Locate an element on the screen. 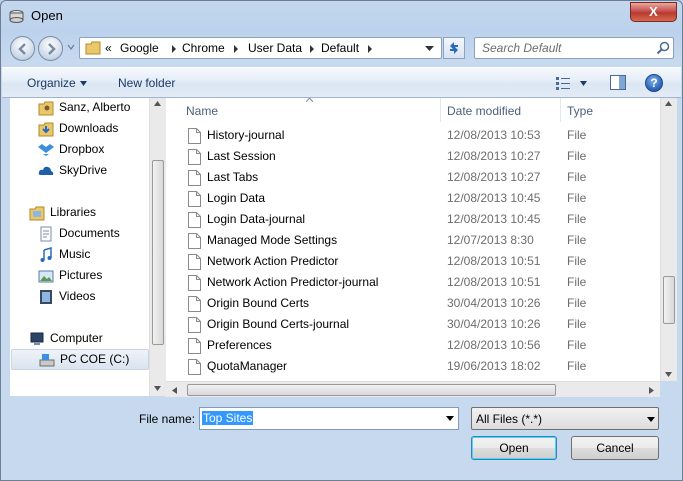  breadcrumb-chrome: Chrome is located at coordinates (203, 48).